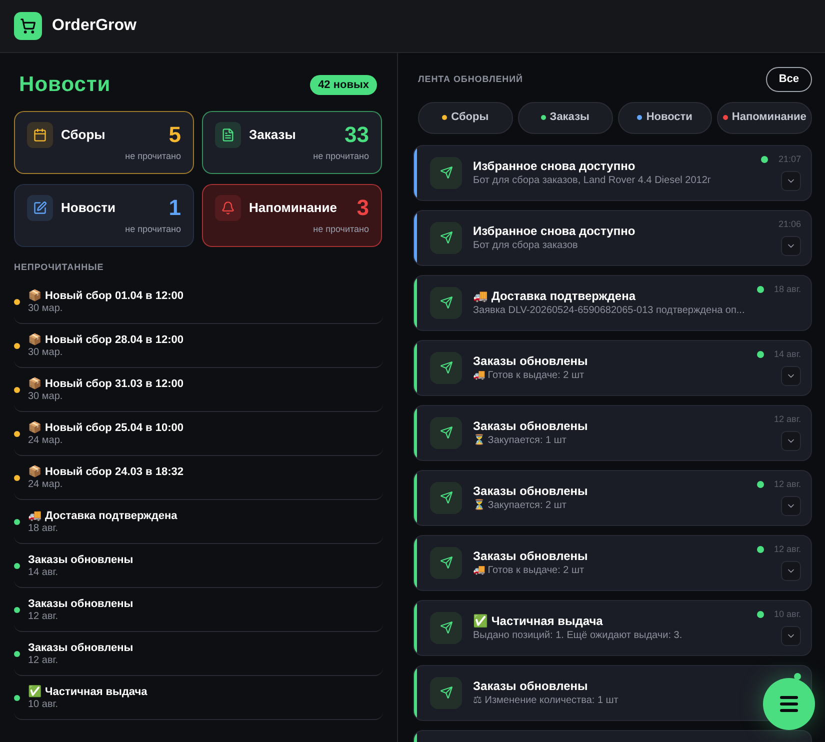 The height and width of the screenshot is (742, 825). I want to click on stat-count: 33, so click(356, 135).